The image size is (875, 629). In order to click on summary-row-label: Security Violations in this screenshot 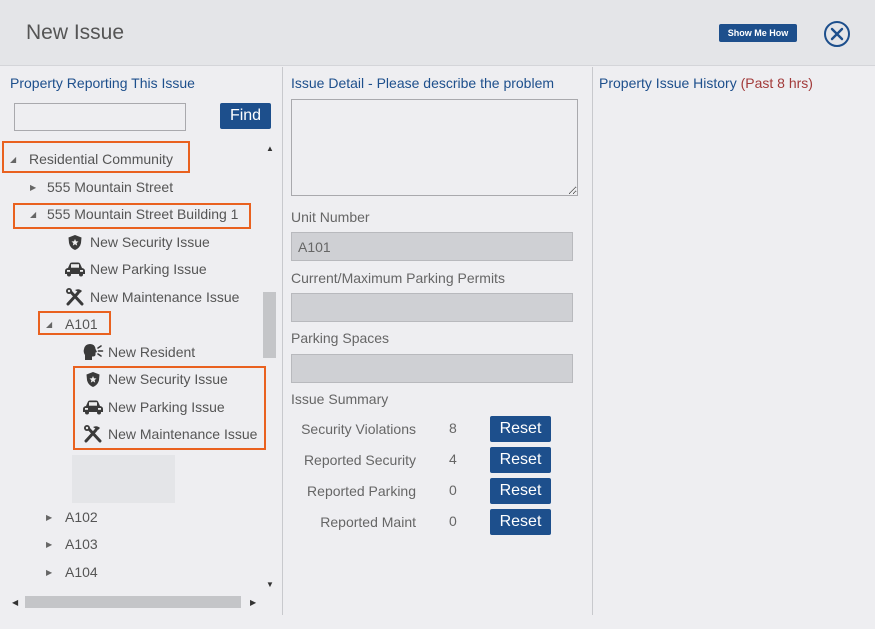, I will do `click(358, 429)`.